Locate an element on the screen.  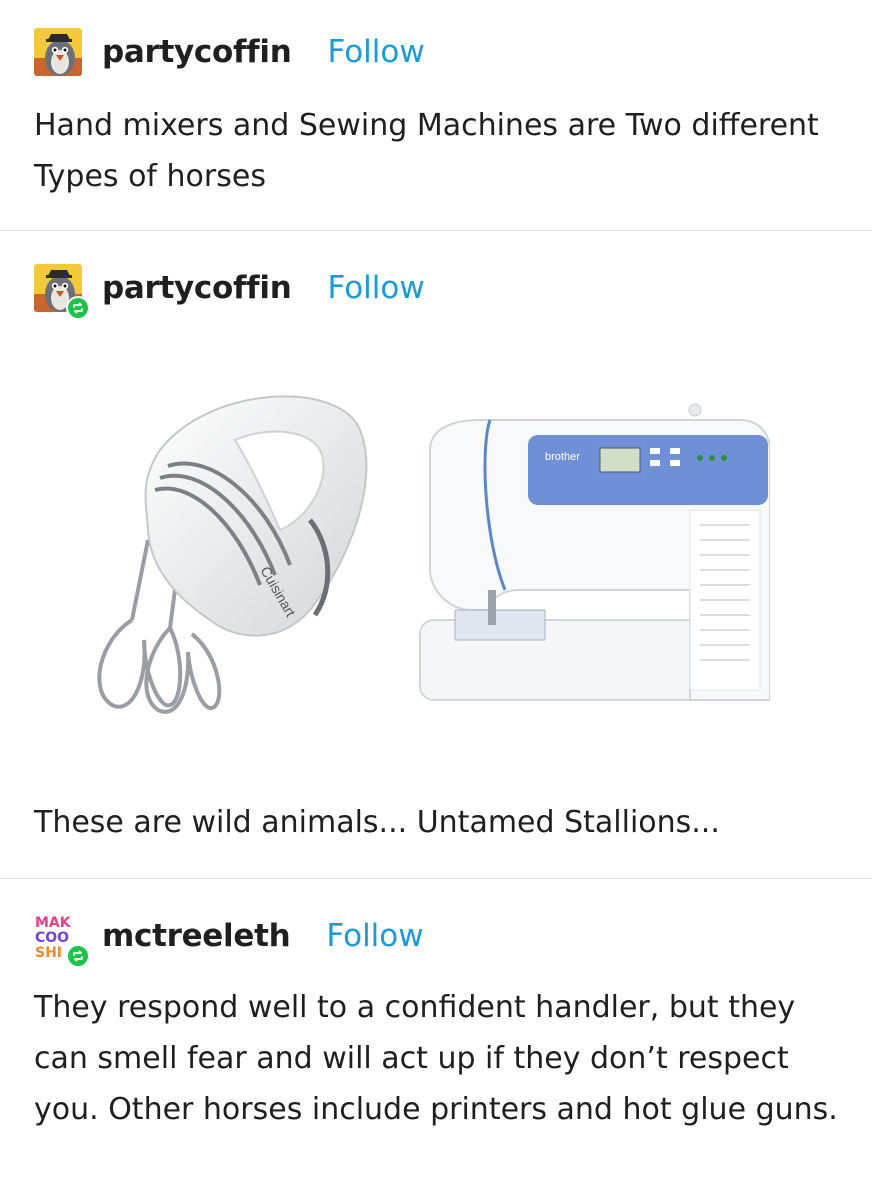
reblog-icon is located at coordinates (78, 956).